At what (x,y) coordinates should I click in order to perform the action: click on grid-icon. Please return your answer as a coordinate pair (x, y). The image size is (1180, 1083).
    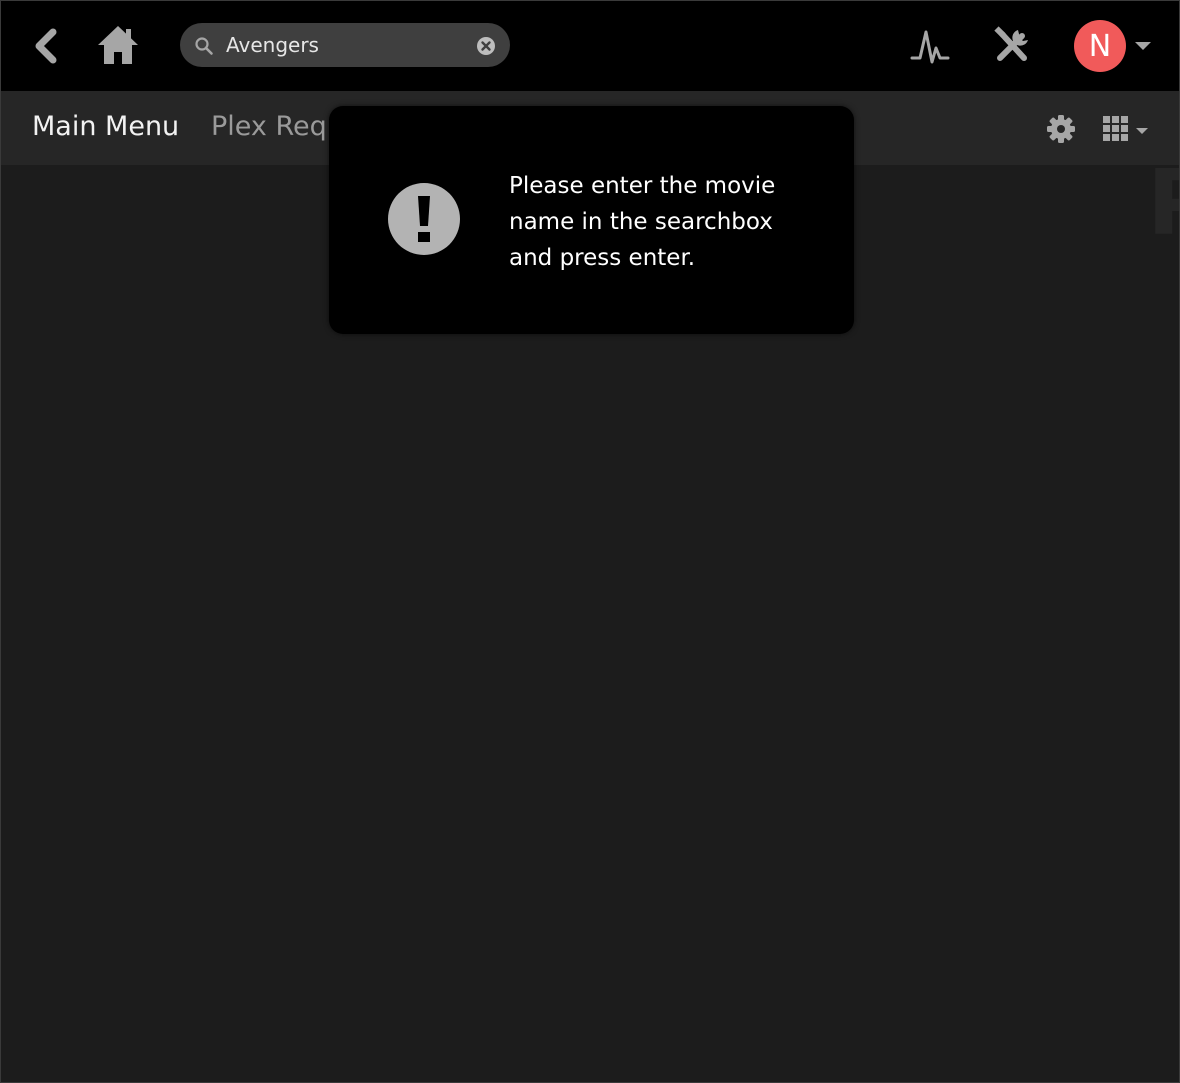
    Looking at the image, I should click on (1125, 128).